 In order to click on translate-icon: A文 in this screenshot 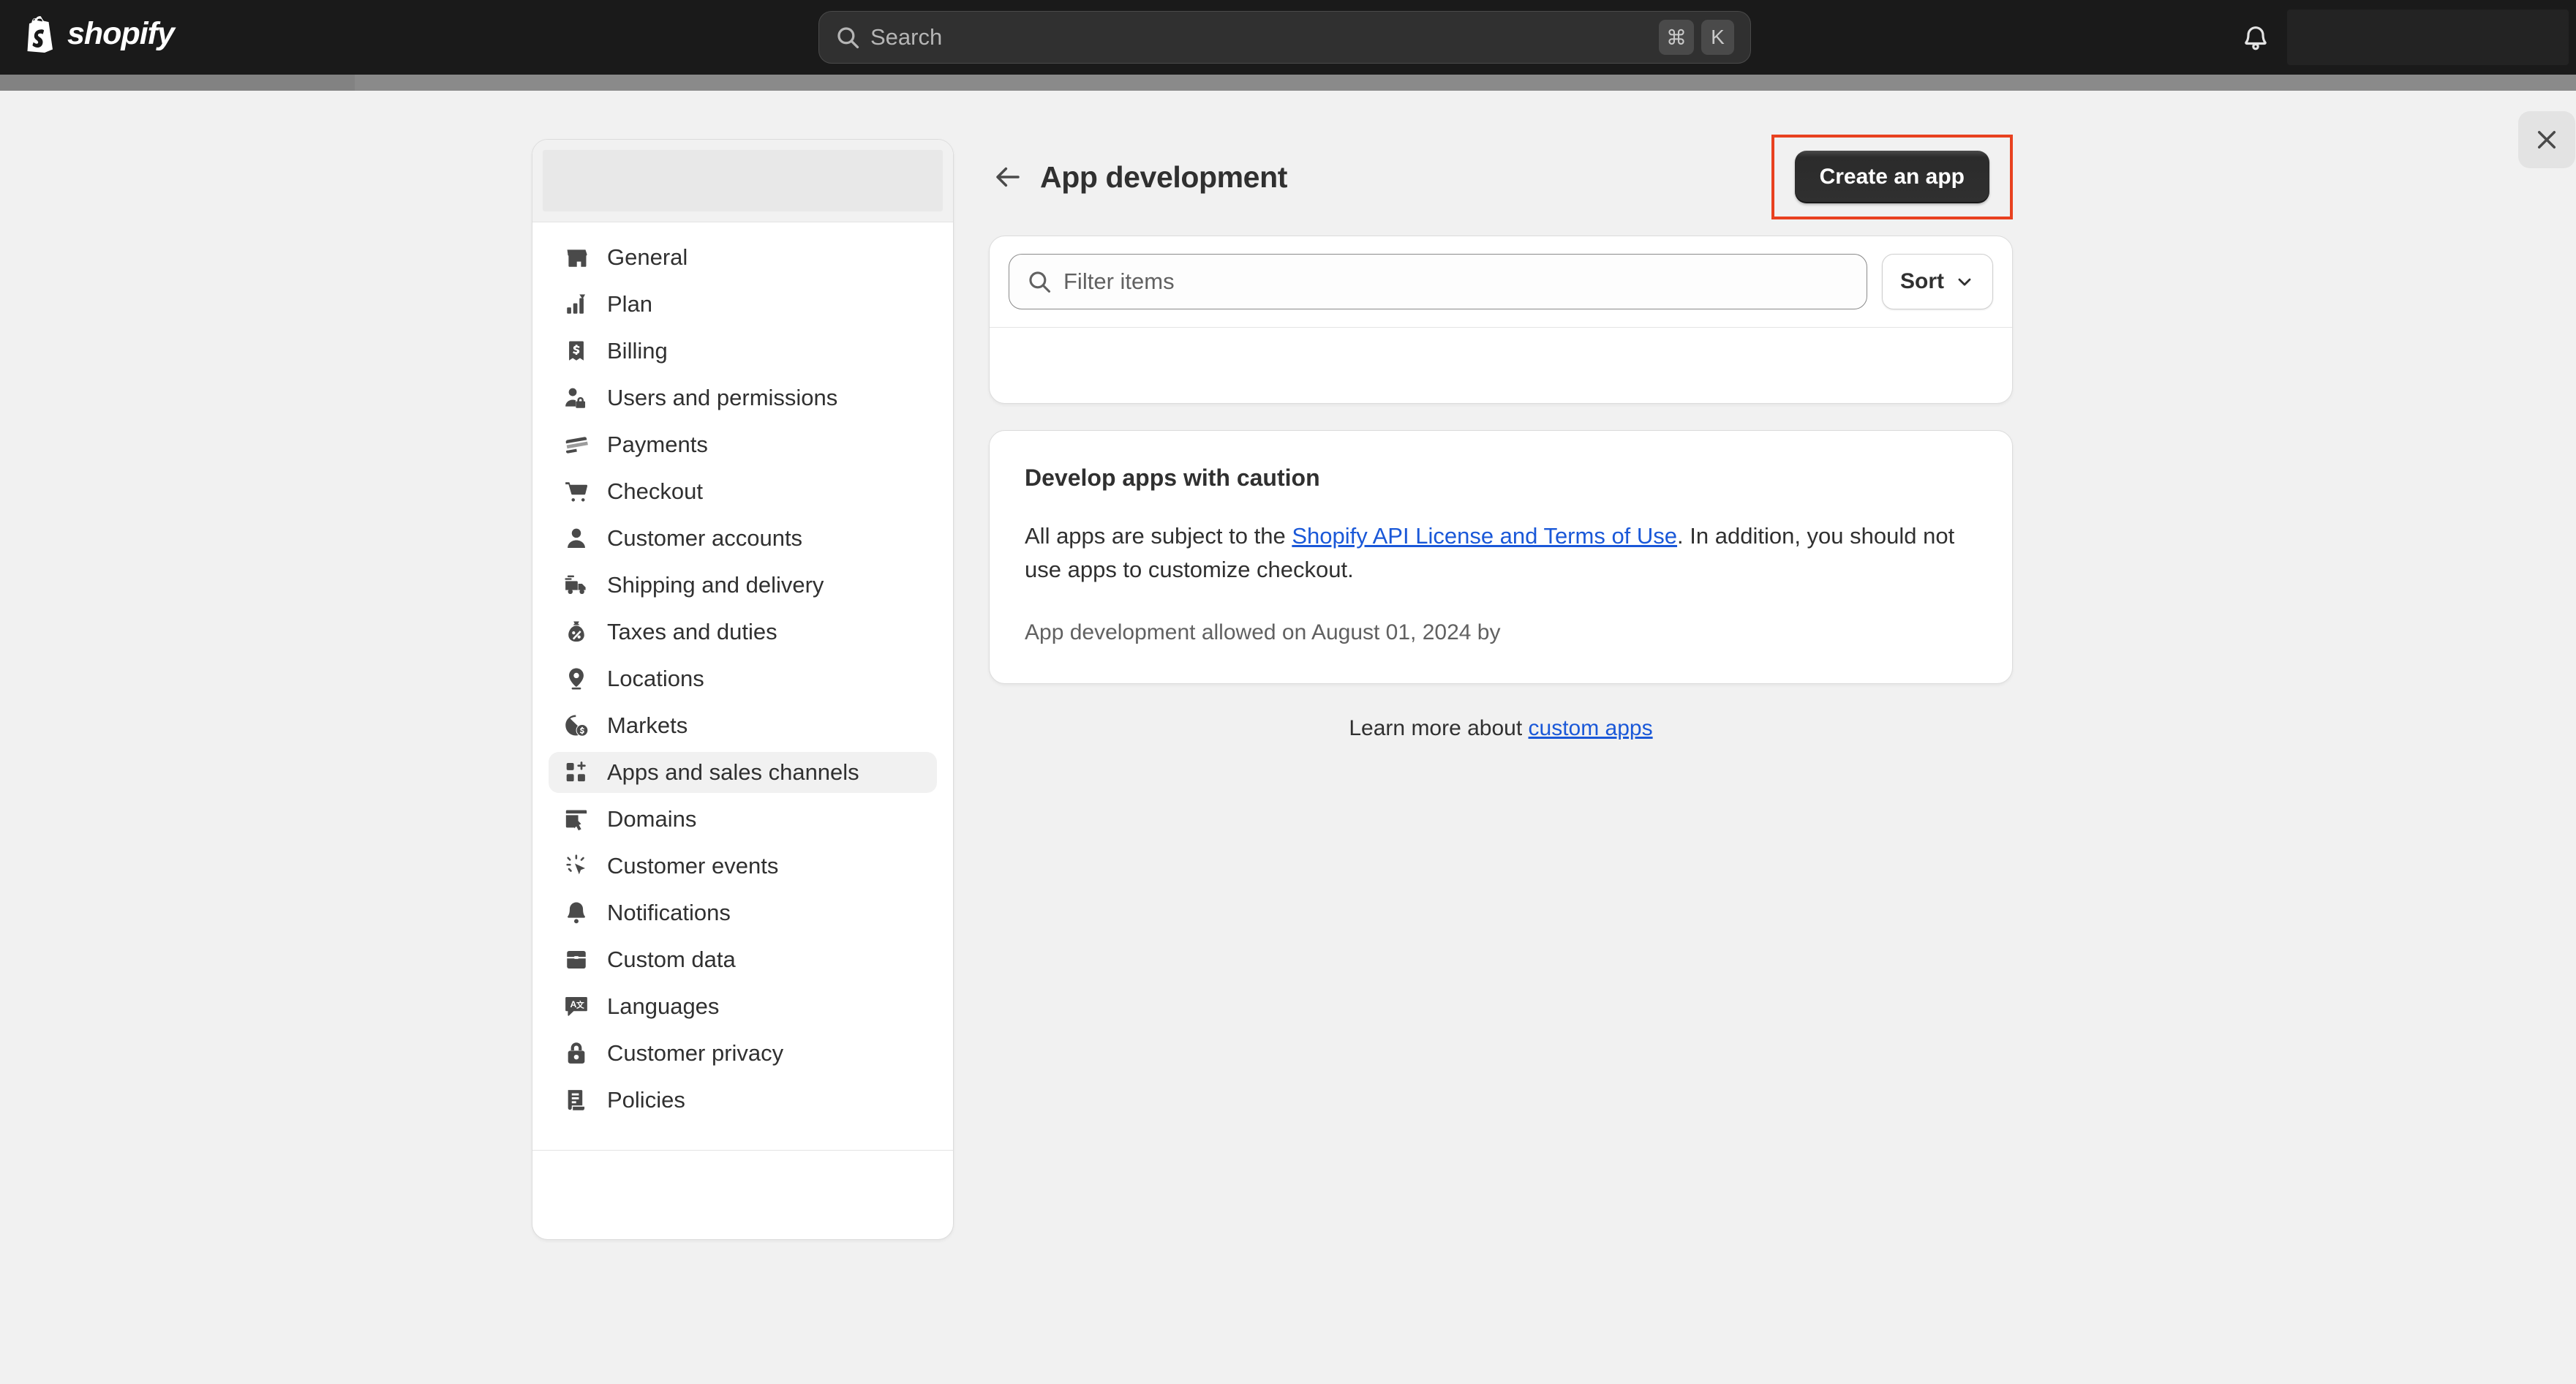, I will do `click(576, 1006)`.